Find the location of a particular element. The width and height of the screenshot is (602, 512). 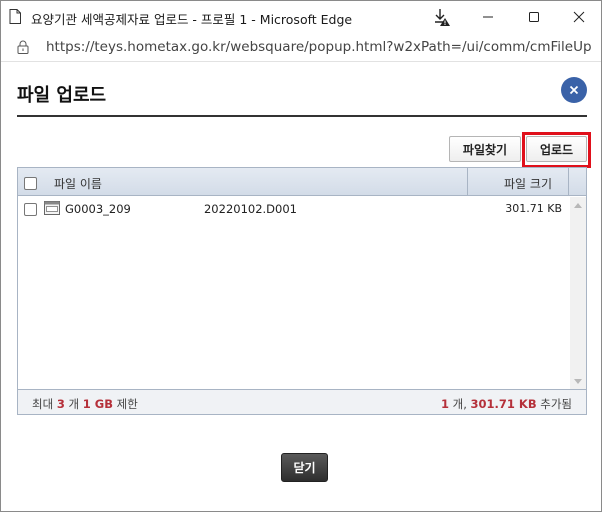

upload-limit-text: 최대 3 개 1 GB 제한 is located at coordinates (85, 404).